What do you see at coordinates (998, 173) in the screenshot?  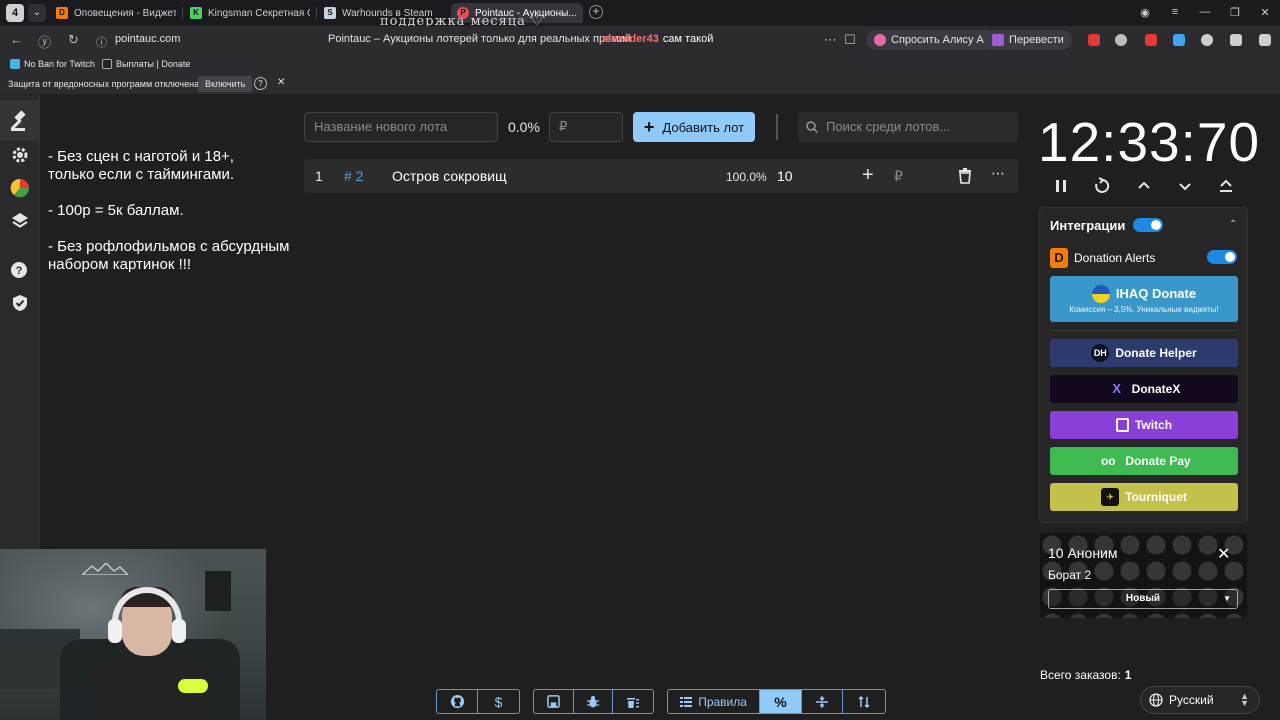 I see `lot-more-icon: ⋯` at bounding box center [998, 173].